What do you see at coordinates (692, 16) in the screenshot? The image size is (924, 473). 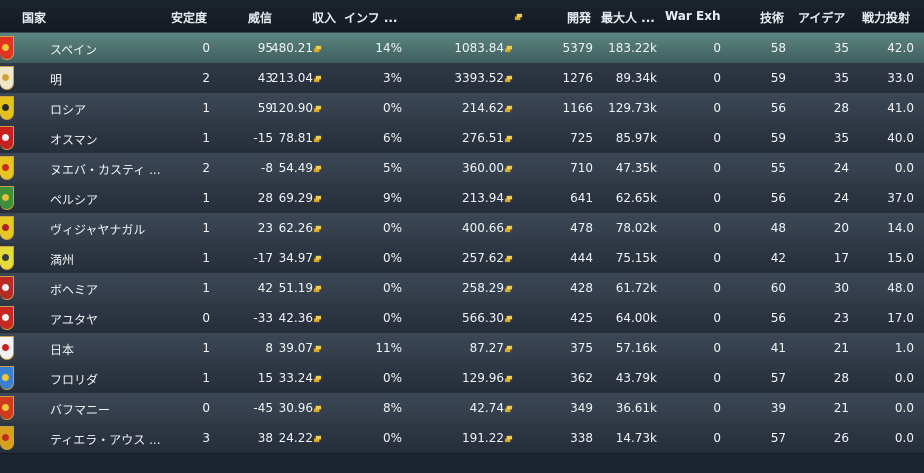 I see `column-header-war-exhaustion: War Exh` at bounding box center [692, 16].